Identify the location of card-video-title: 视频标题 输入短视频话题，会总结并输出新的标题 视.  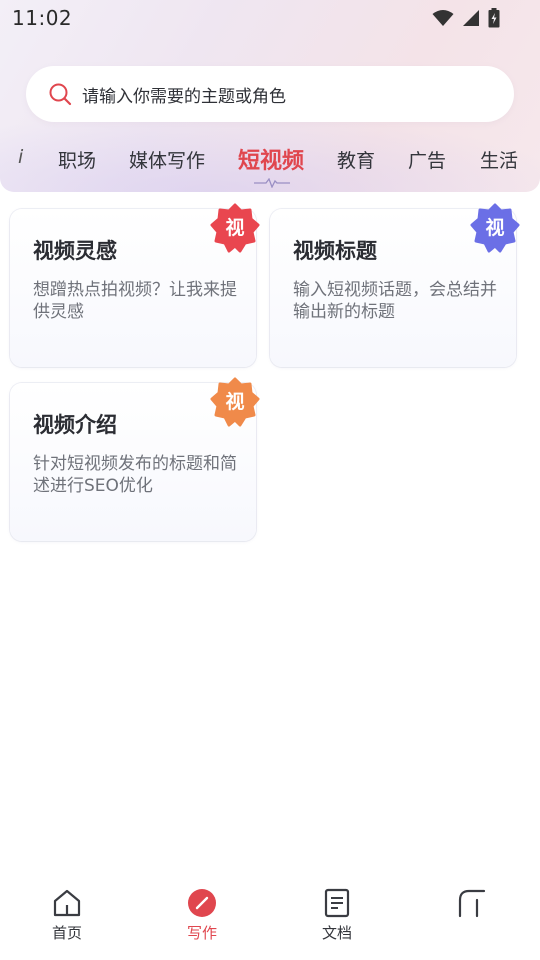
(395, 285).